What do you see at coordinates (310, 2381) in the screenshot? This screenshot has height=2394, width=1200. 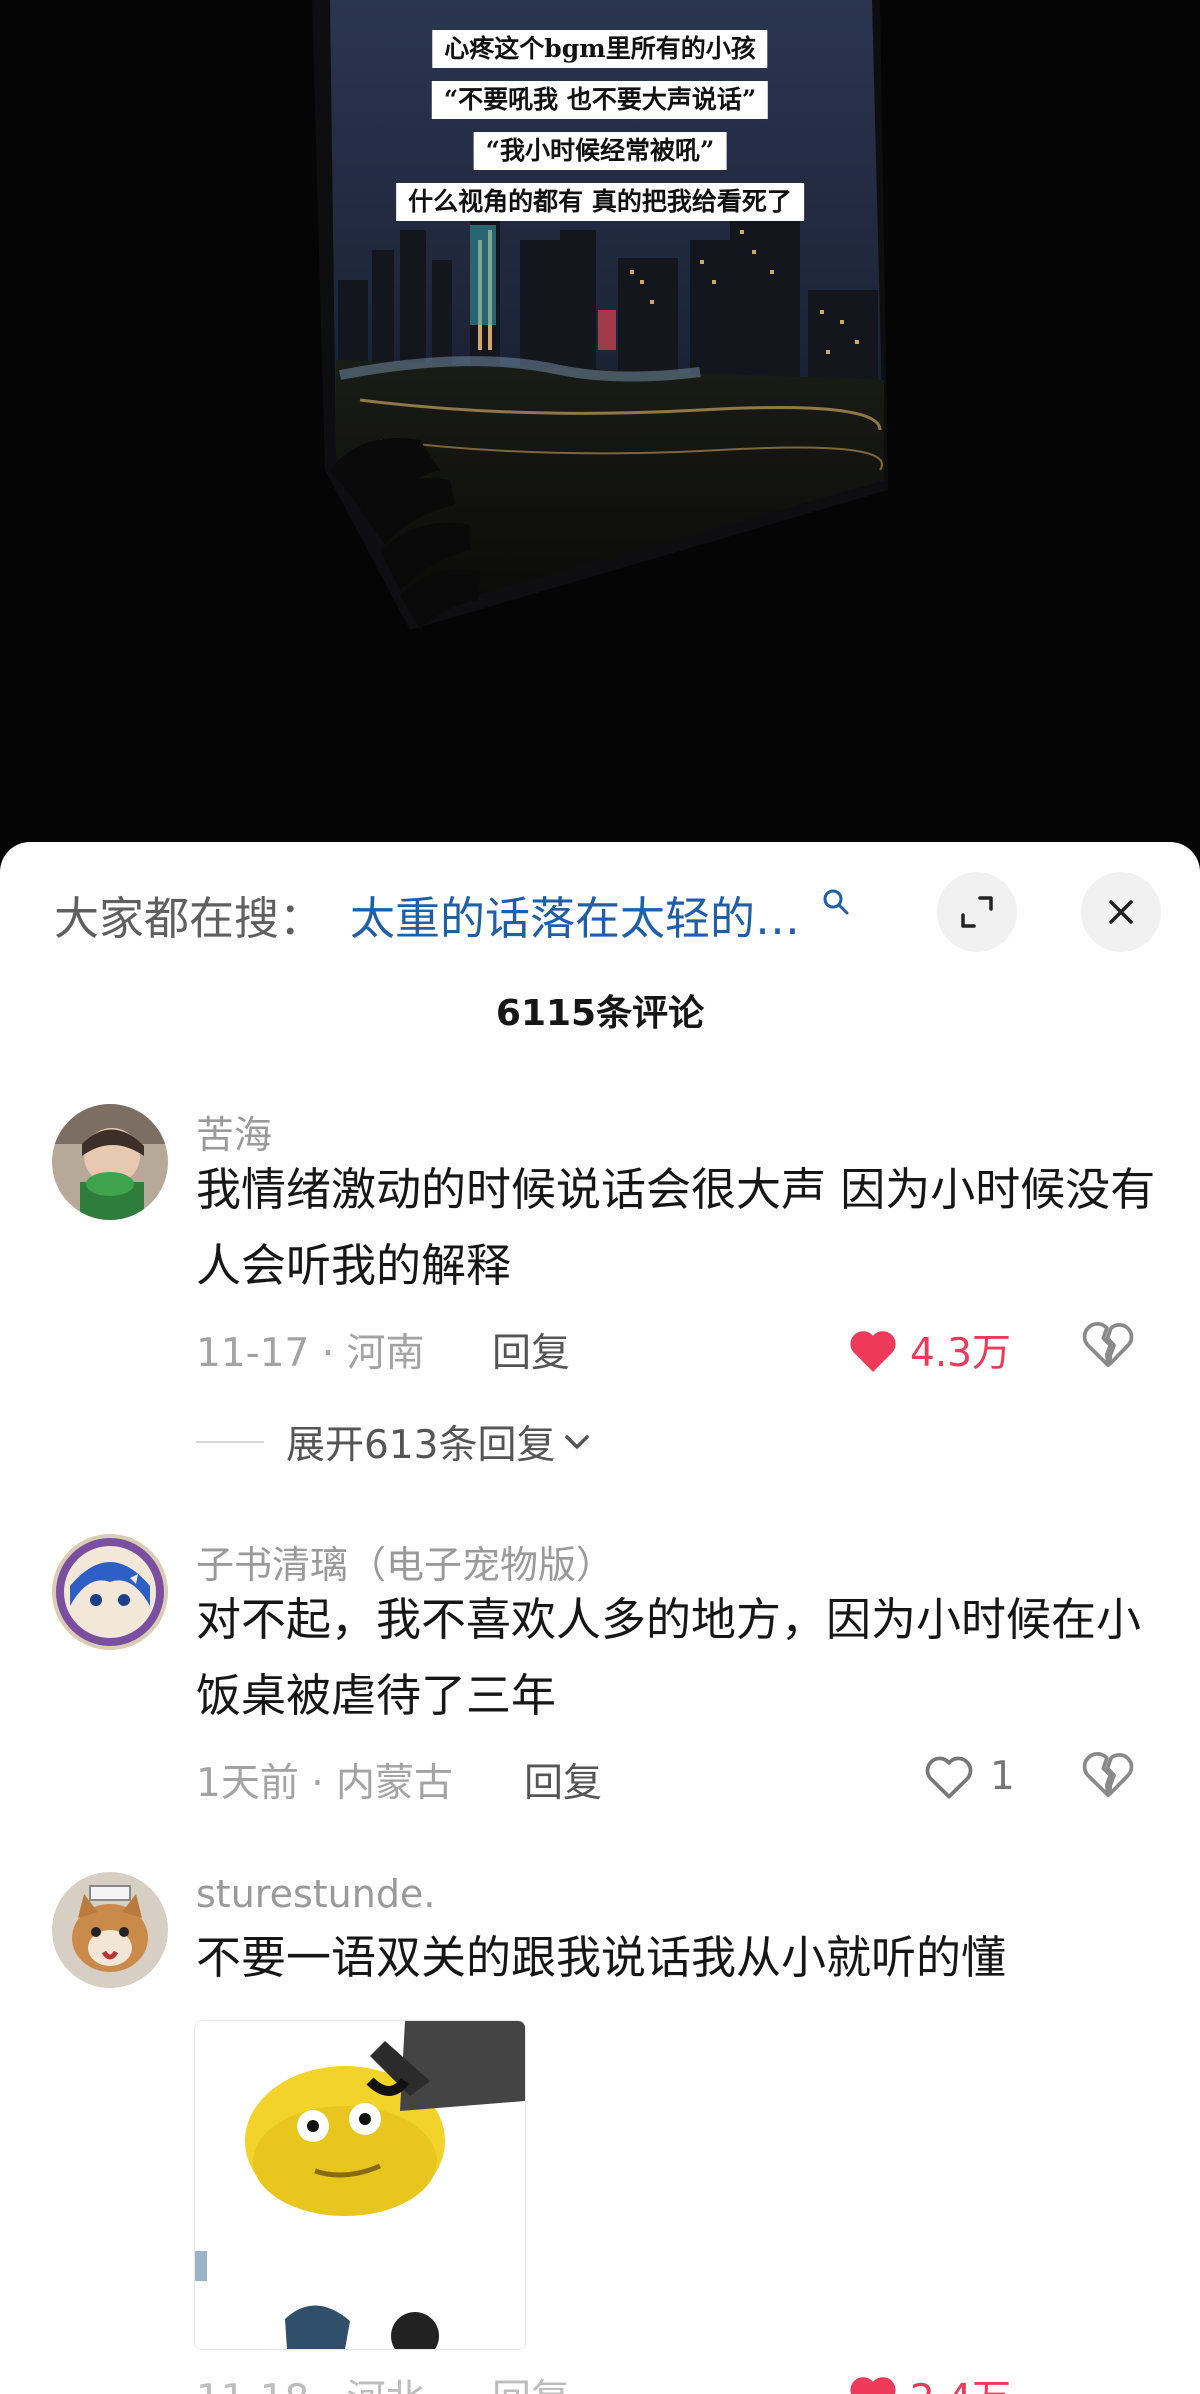 I see `comment-meta: 11-18 · 河北` at bounding box center [310, 2381].